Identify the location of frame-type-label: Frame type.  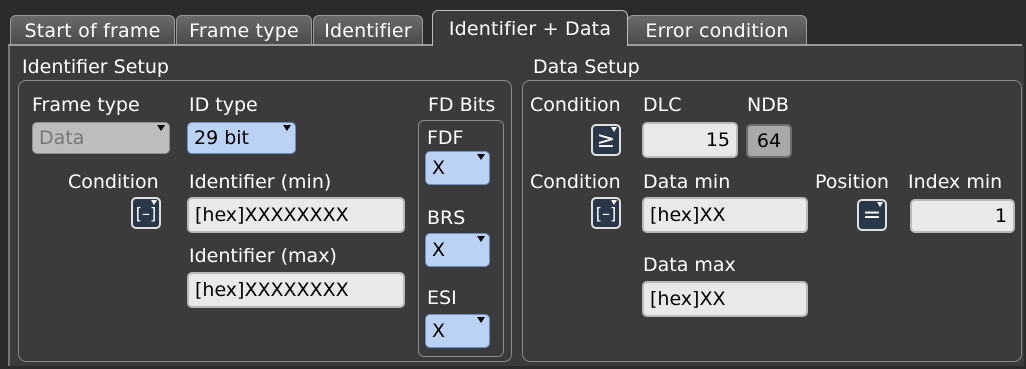
(86, 105).